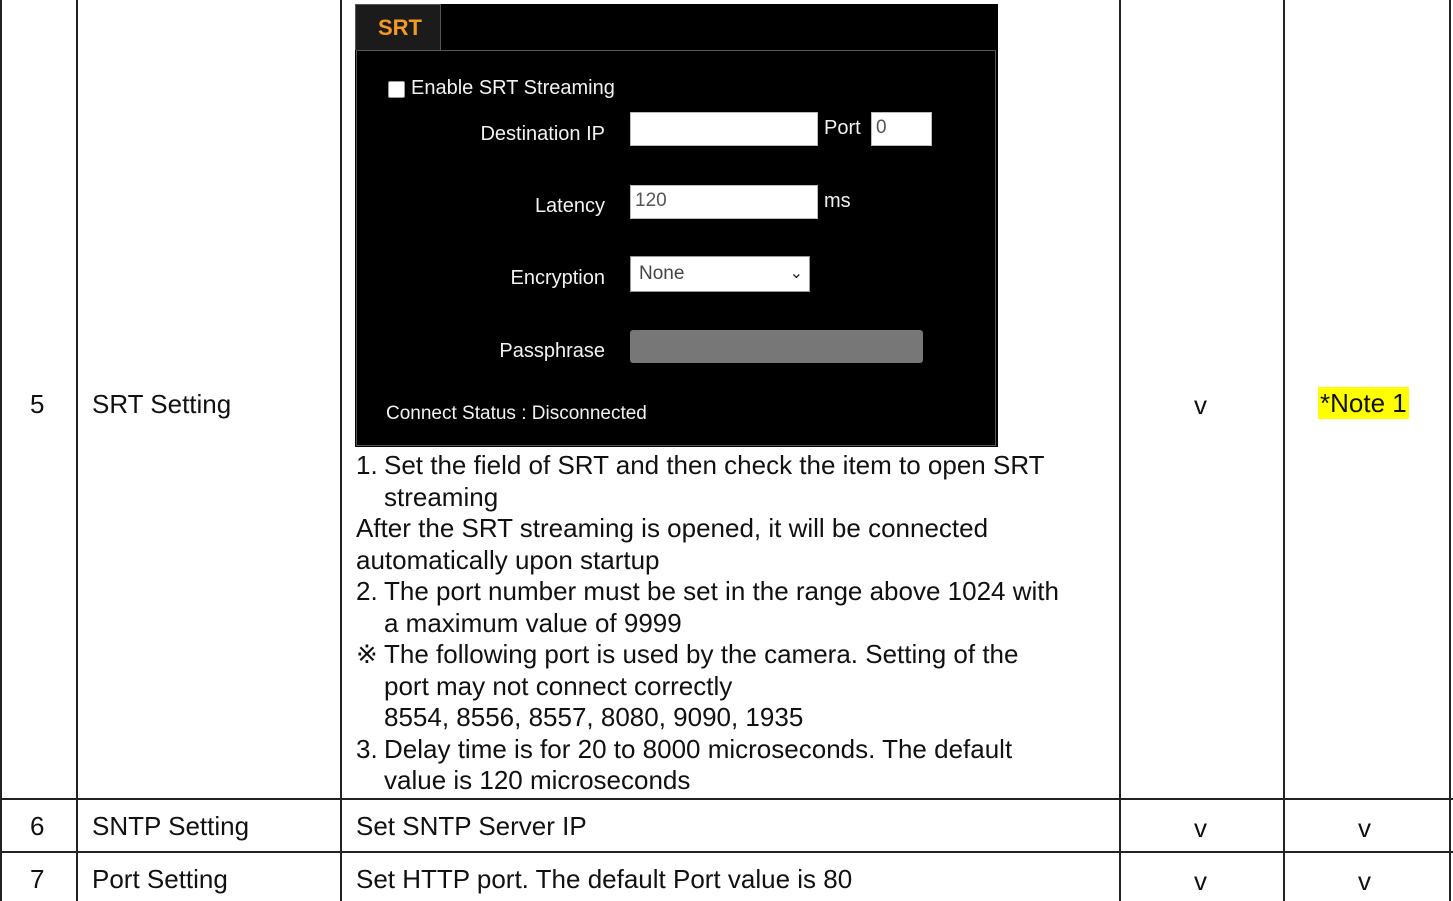 The image size is (1453, 901). What do you see at coordinates (1200, 828) in the screenshot?
I see `row-6-col4-check: v` at bounding box center [1200, 828].